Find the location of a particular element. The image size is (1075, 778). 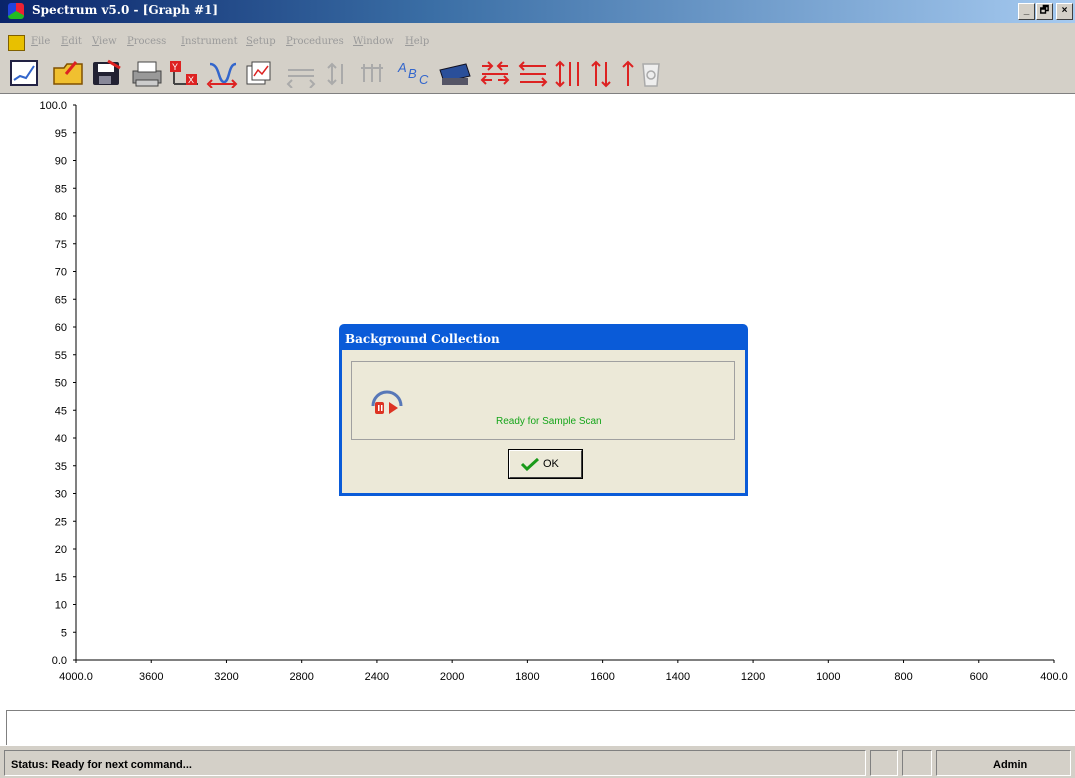

toolbar: YX ABC is located at coordinates (537, 73).